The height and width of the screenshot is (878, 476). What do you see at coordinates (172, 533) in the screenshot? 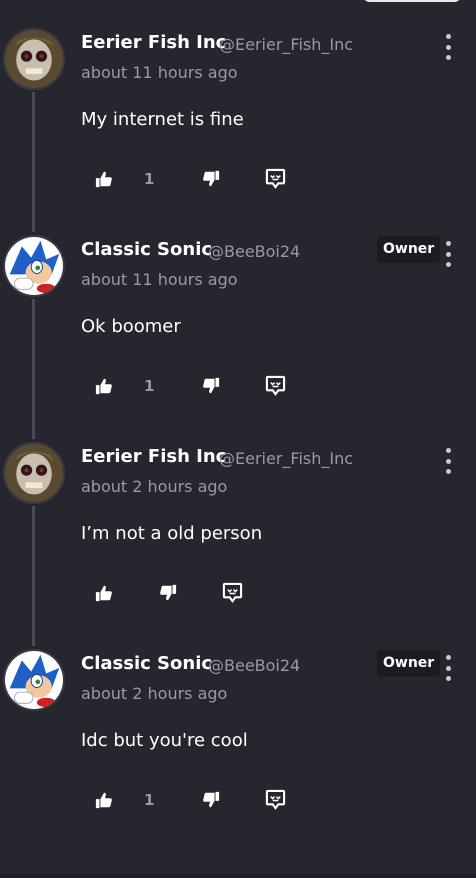
I see `comment-text: I’m not a old person` at bounding box center [172, 533].